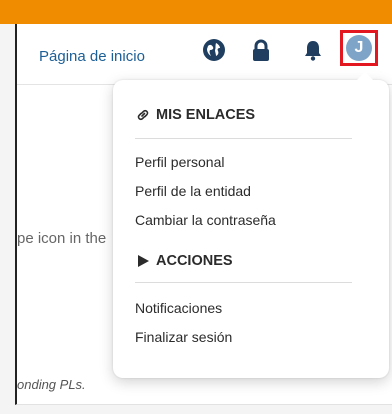 This screenshot has height=414, width=392. What do you see at coordinates (180, 162) in the screenshot?
I see `menu-item-personal-profile: Perfil personal` at bounding box center [180, 162].